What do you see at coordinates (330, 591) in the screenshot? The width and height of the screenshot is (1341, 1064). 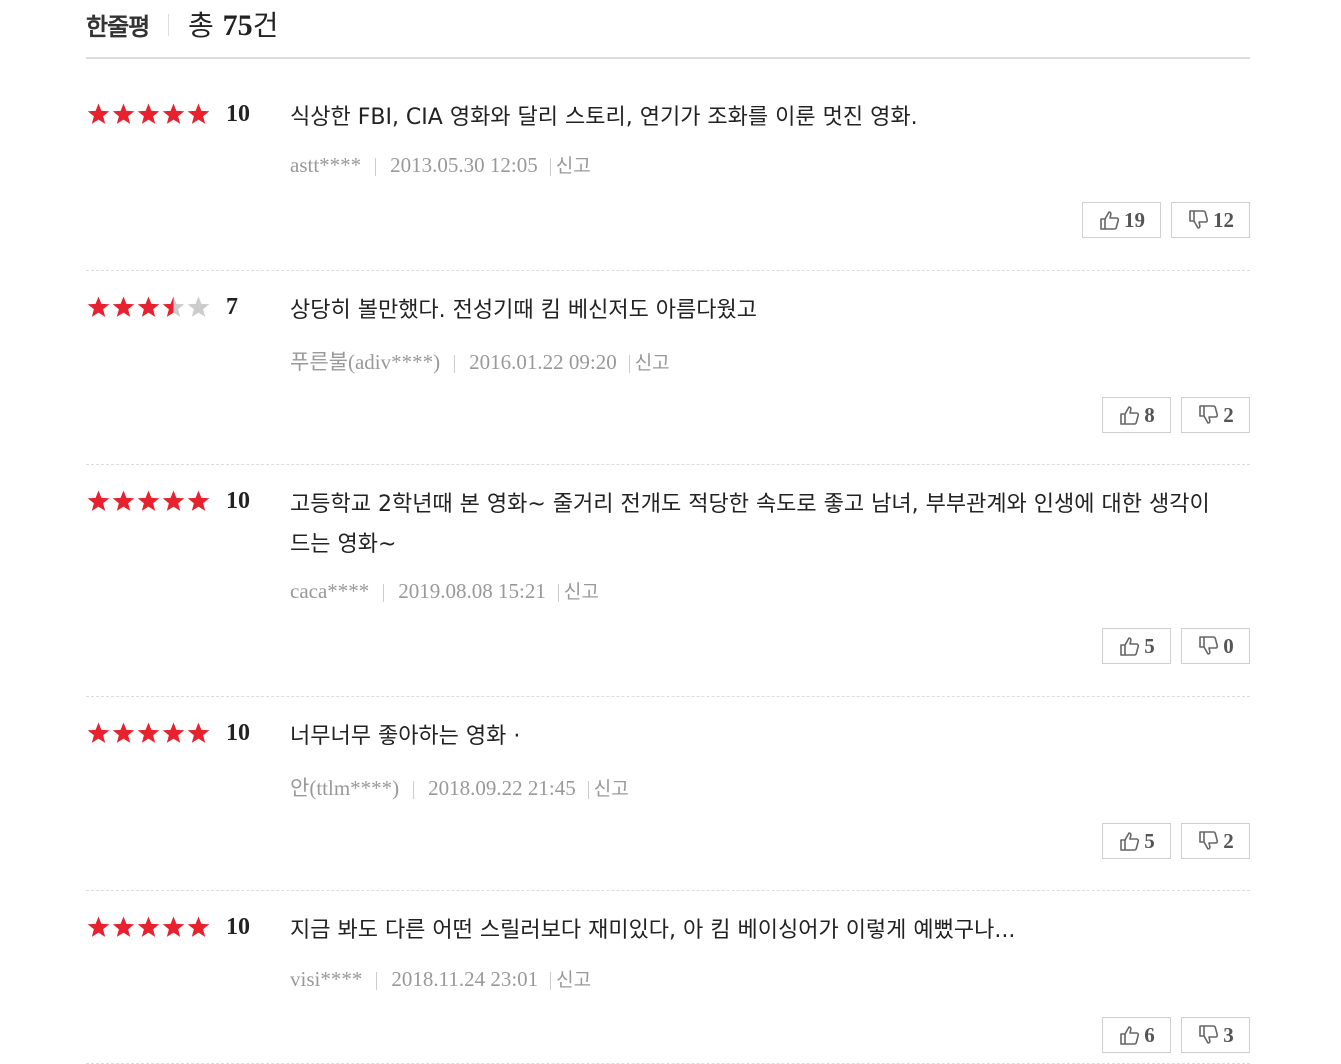 I see `review-author: caca****` at bounding box center [330, 591].